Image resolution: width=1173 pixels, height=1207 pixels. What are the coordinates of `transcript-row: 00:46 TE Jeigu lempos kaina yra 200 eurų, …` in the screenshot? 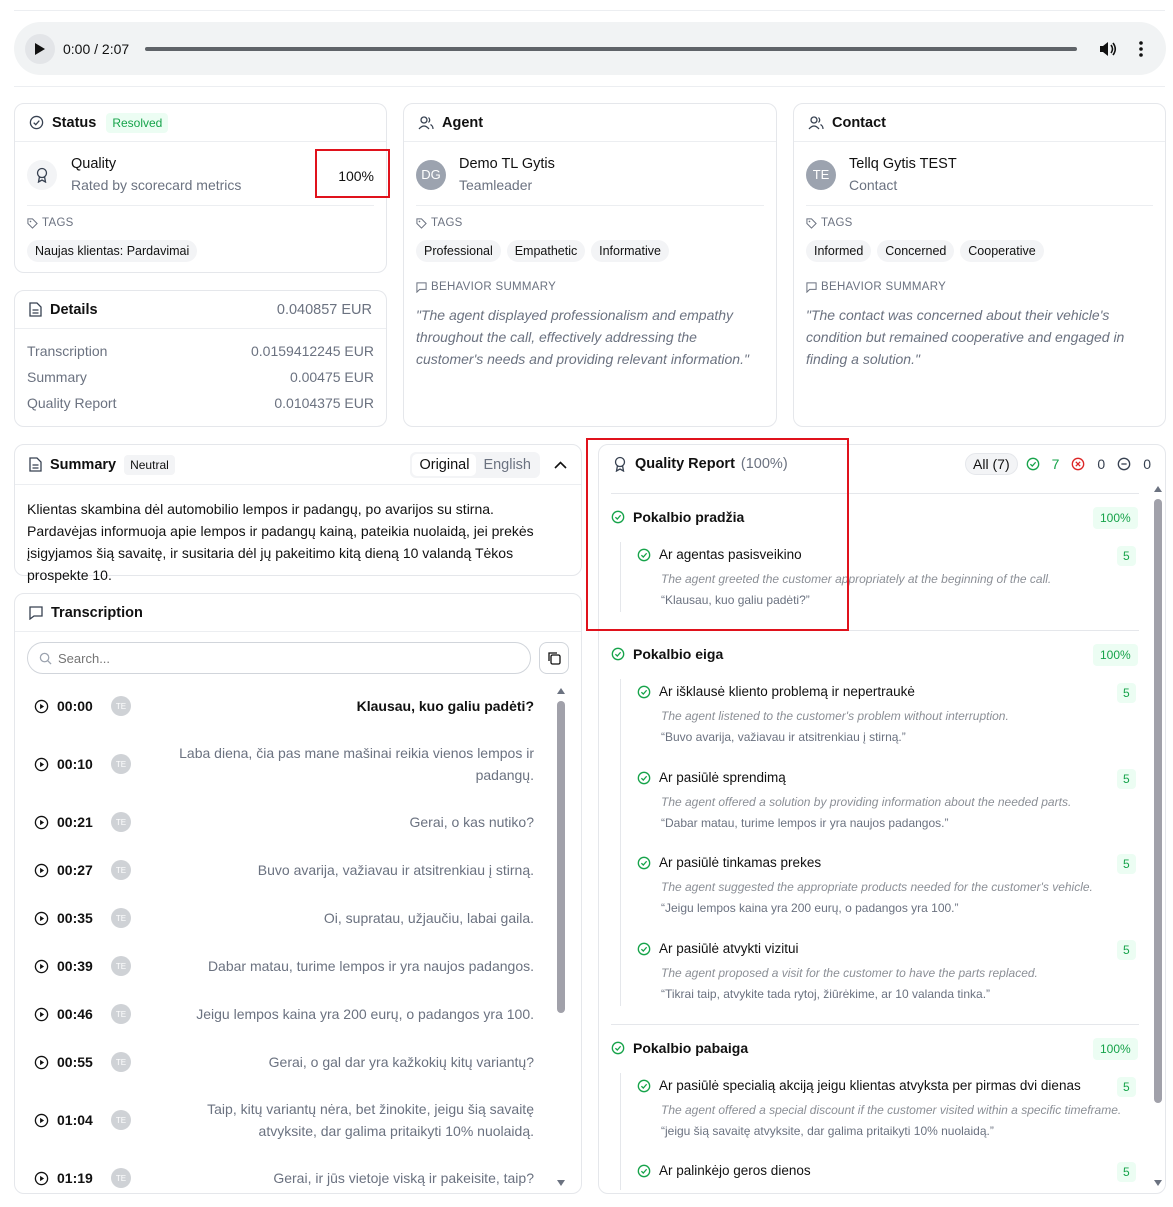 It's located at (284, 1014).